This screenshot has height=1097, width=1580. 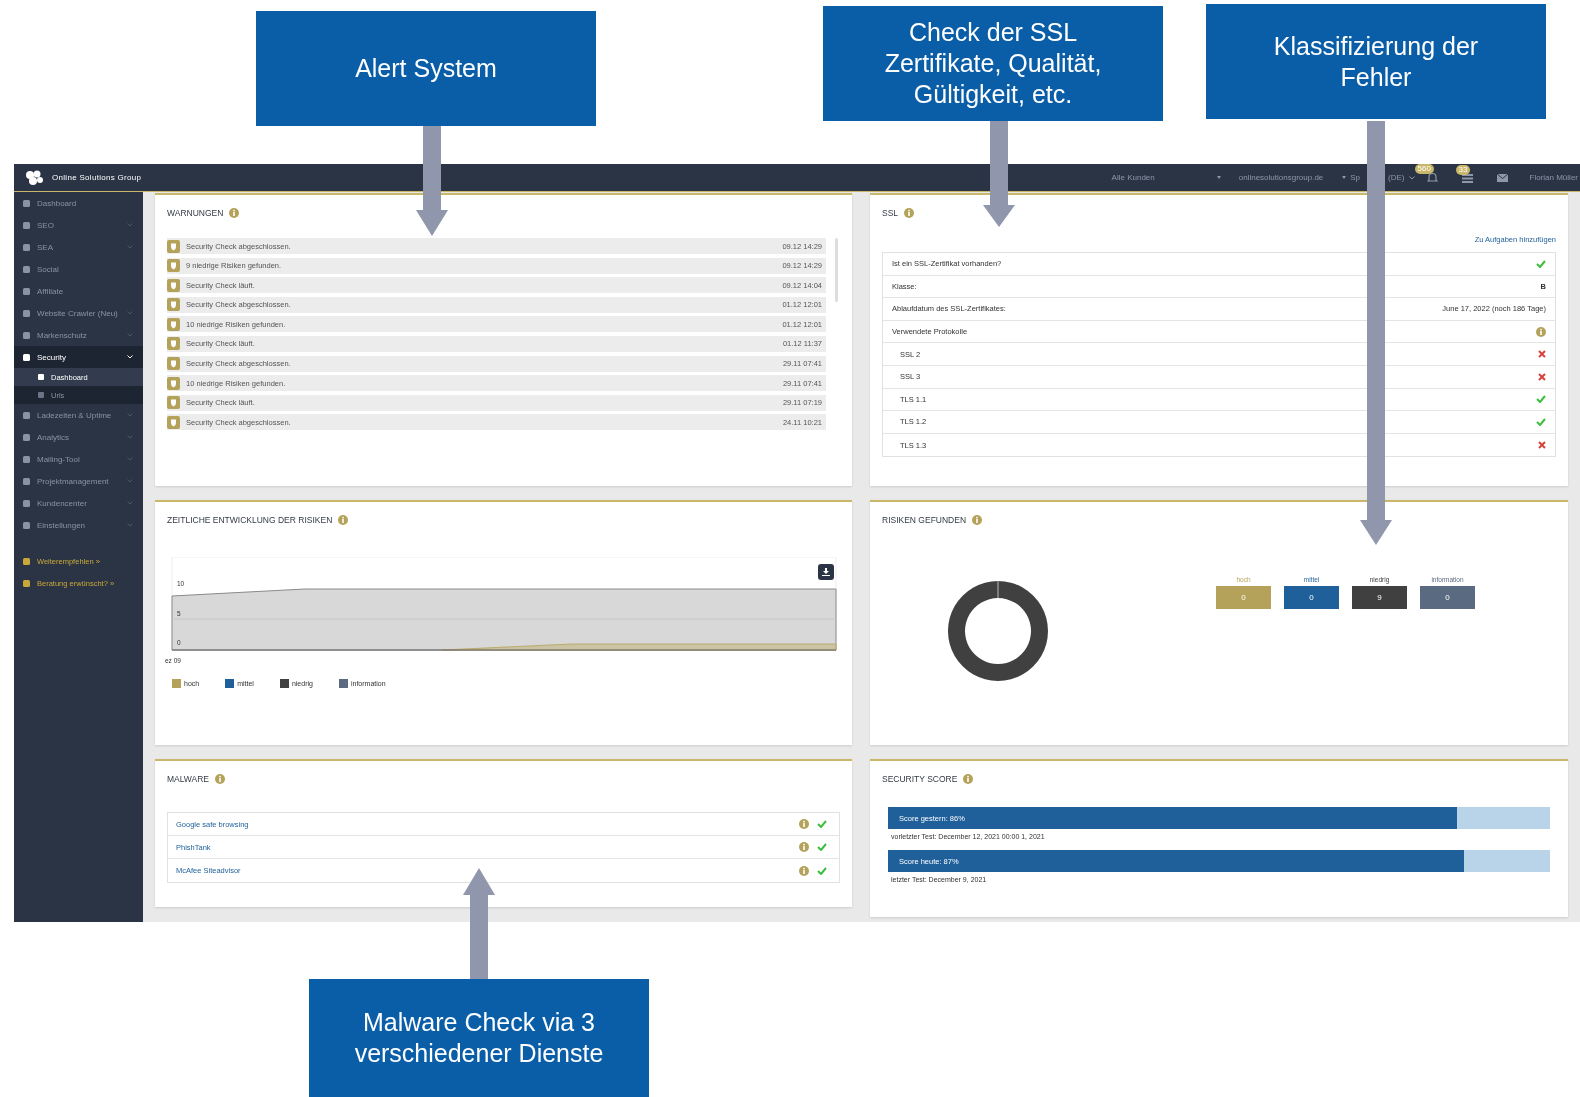 What do you see at coordinates (78, 291) in the screenshot?
I see `sidebar-item: Affiliate` at bounding box center [78, 291].